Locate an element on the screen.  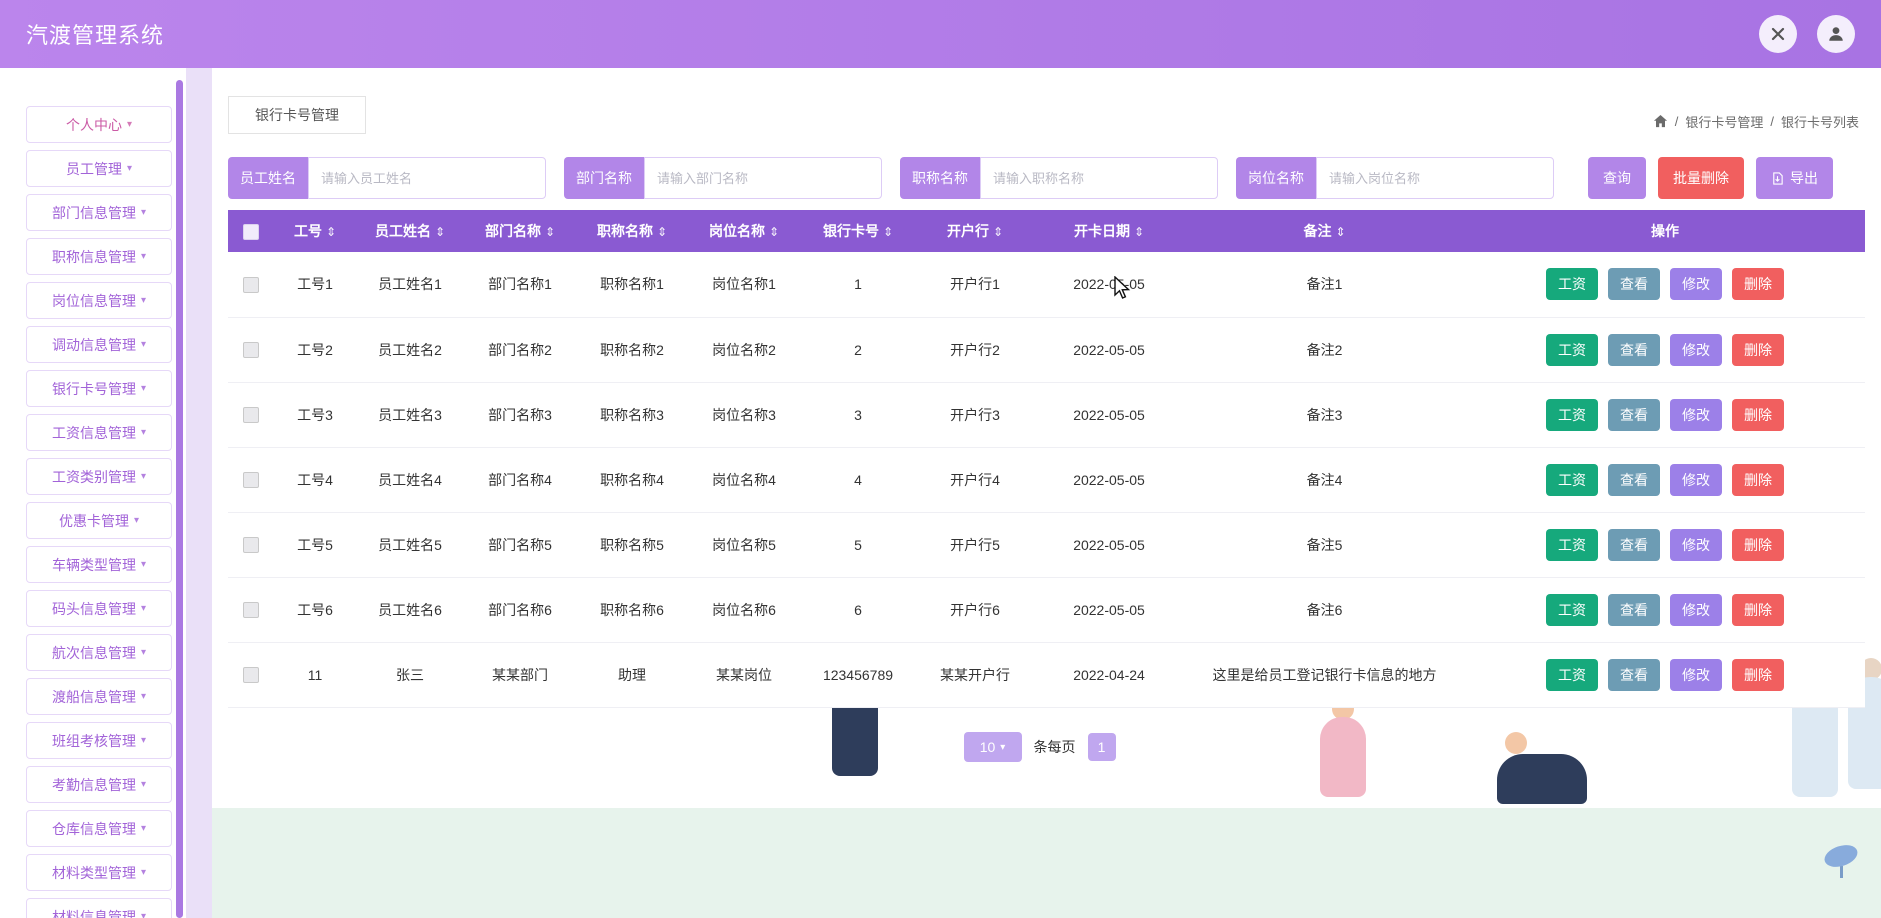
column-header: 部门名称 ⇕ is located at coordinates (520, 231).